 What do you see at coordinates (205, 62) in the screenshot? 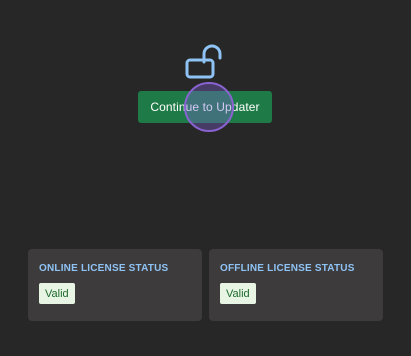
I see `unlocked-padlock-icon` at bounding box center [205, 62].